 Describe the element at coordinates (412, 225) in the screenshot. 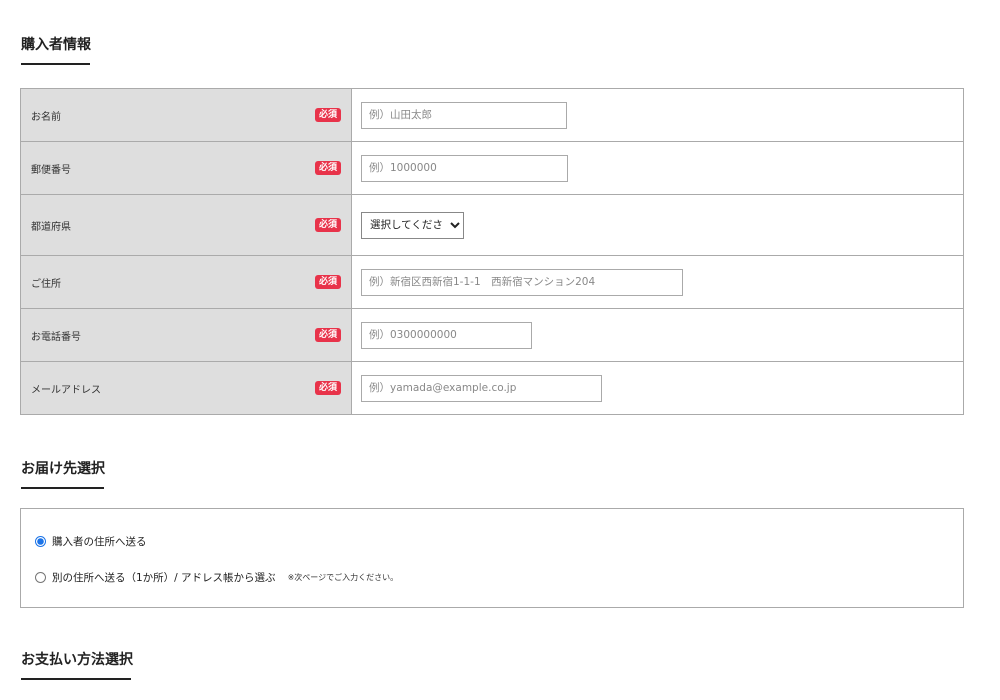

I see `prefecture-select: 選択してください` at that location.